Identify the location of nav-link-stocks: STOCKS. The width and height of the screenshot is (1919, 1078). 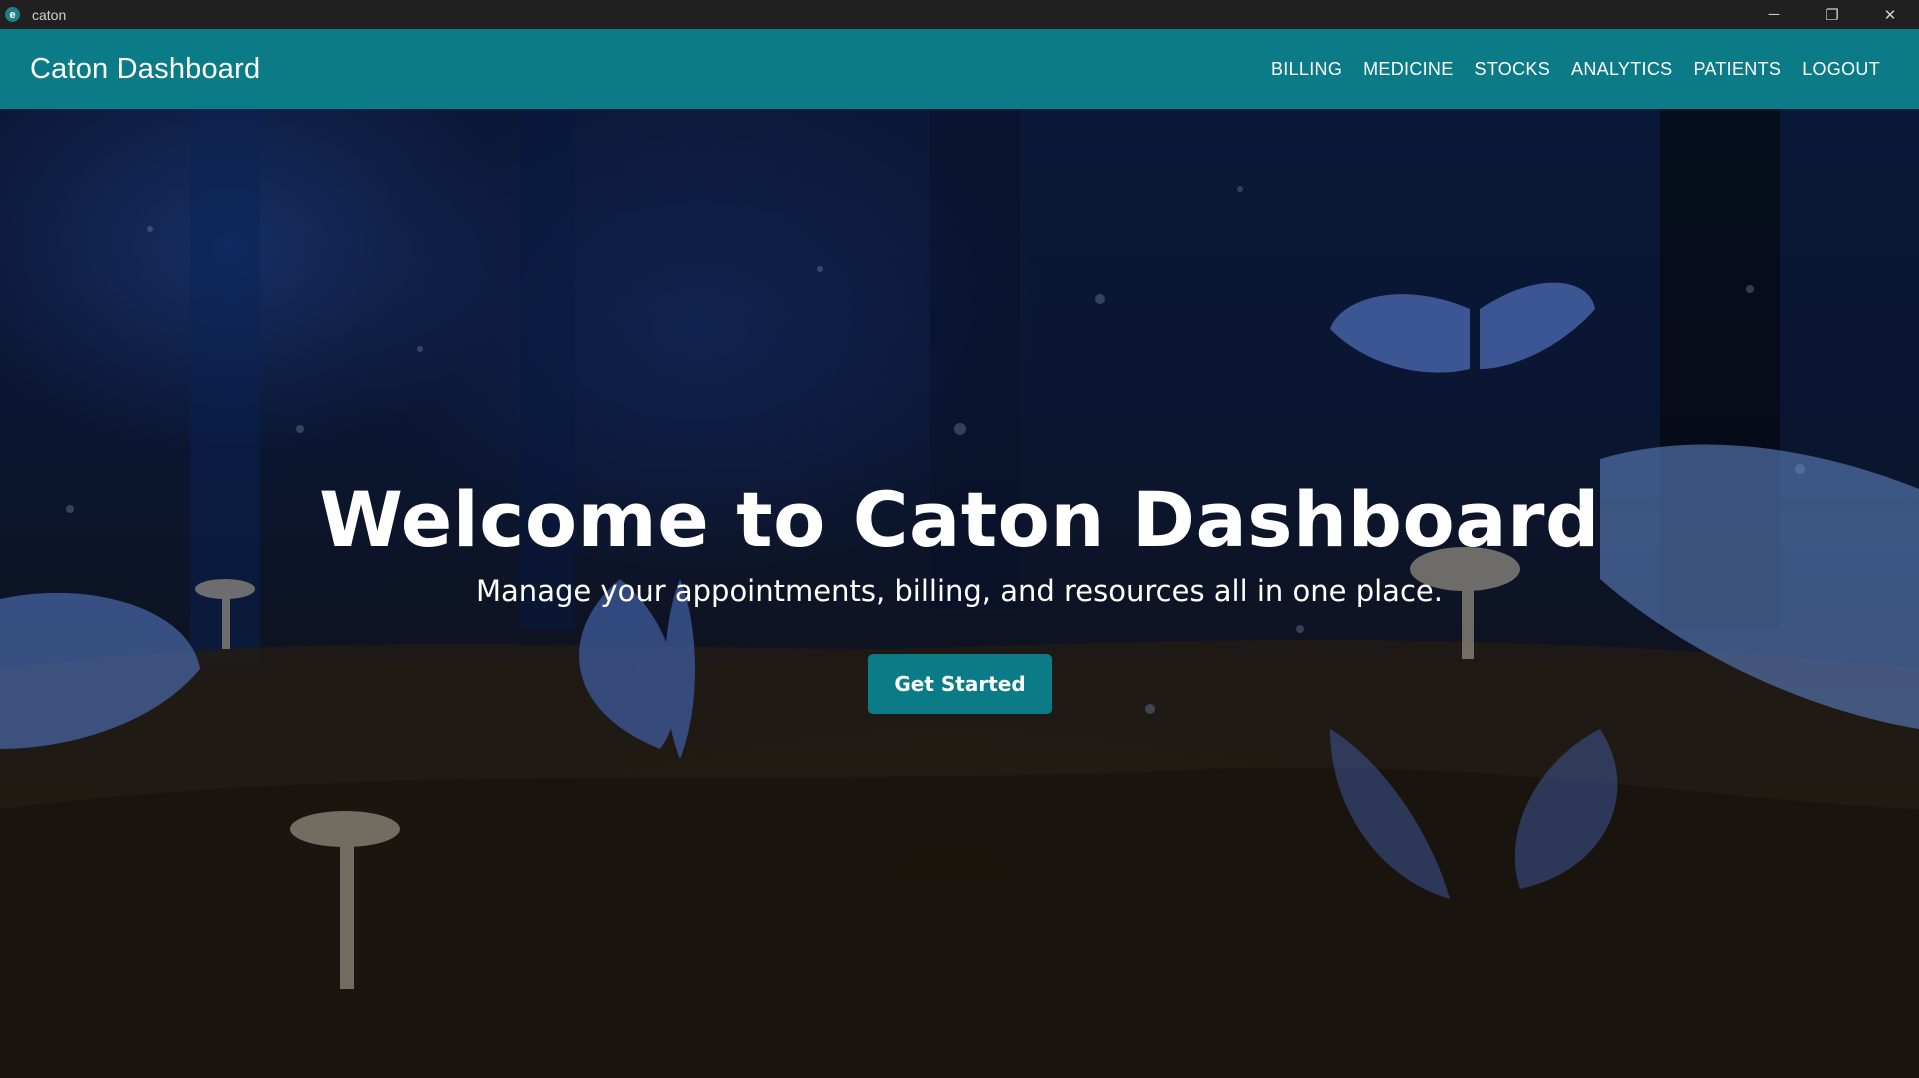
(1513, 69).